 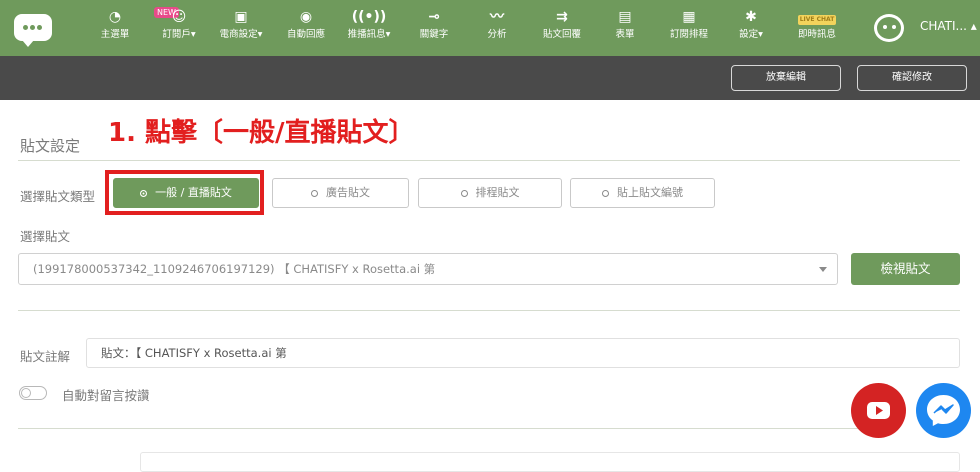 What do you see at coordinates (786, 78) in the screenshot?
I see `discard-edit-button: 放棄編輯` at bounding box center [786, 78].